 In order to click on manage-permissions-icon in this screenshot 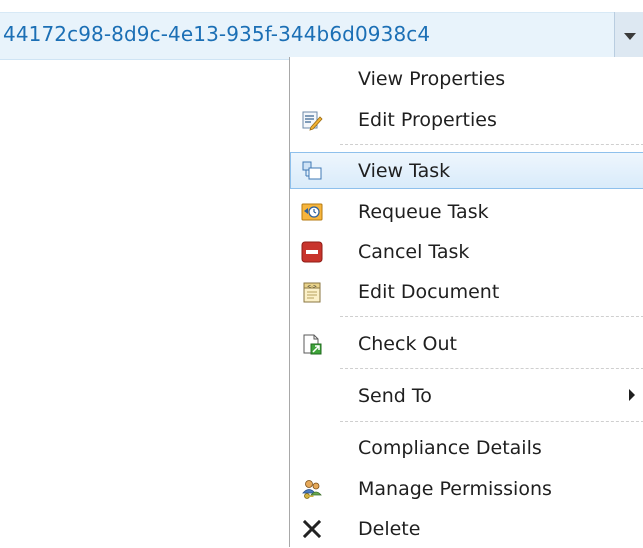, I will do `click(312, 489)`.